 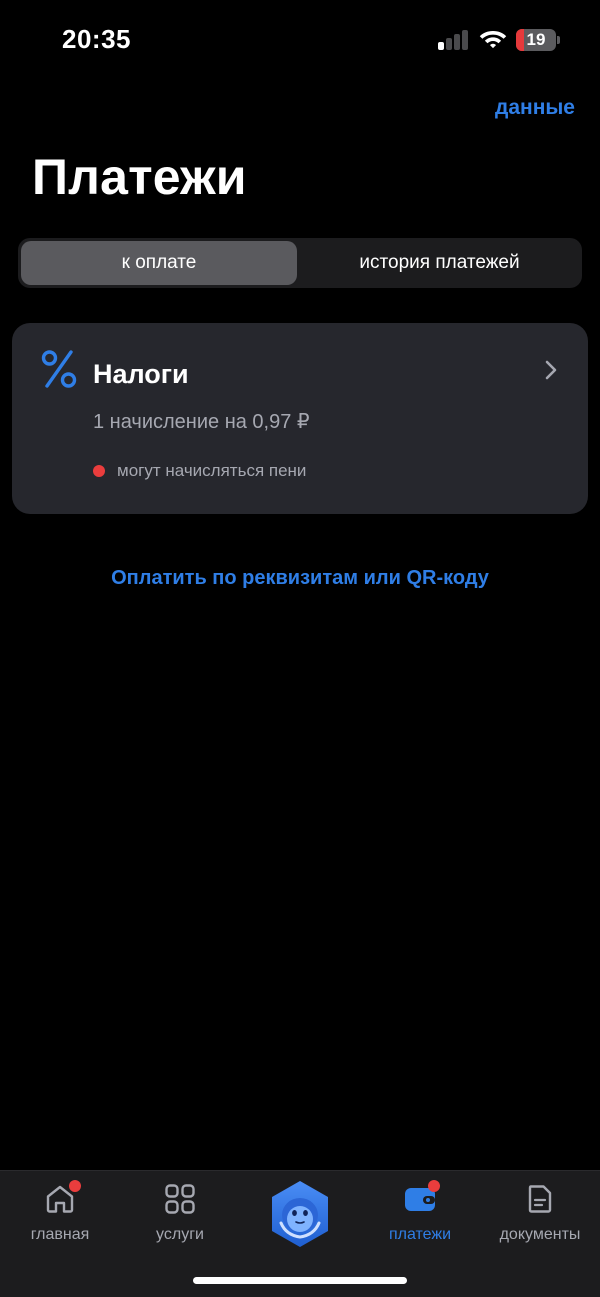 What do you see at coordinates (180, 1234) in the screenshot?
I see `tab-services-label: услуги` at bounding box center [180, 1234].